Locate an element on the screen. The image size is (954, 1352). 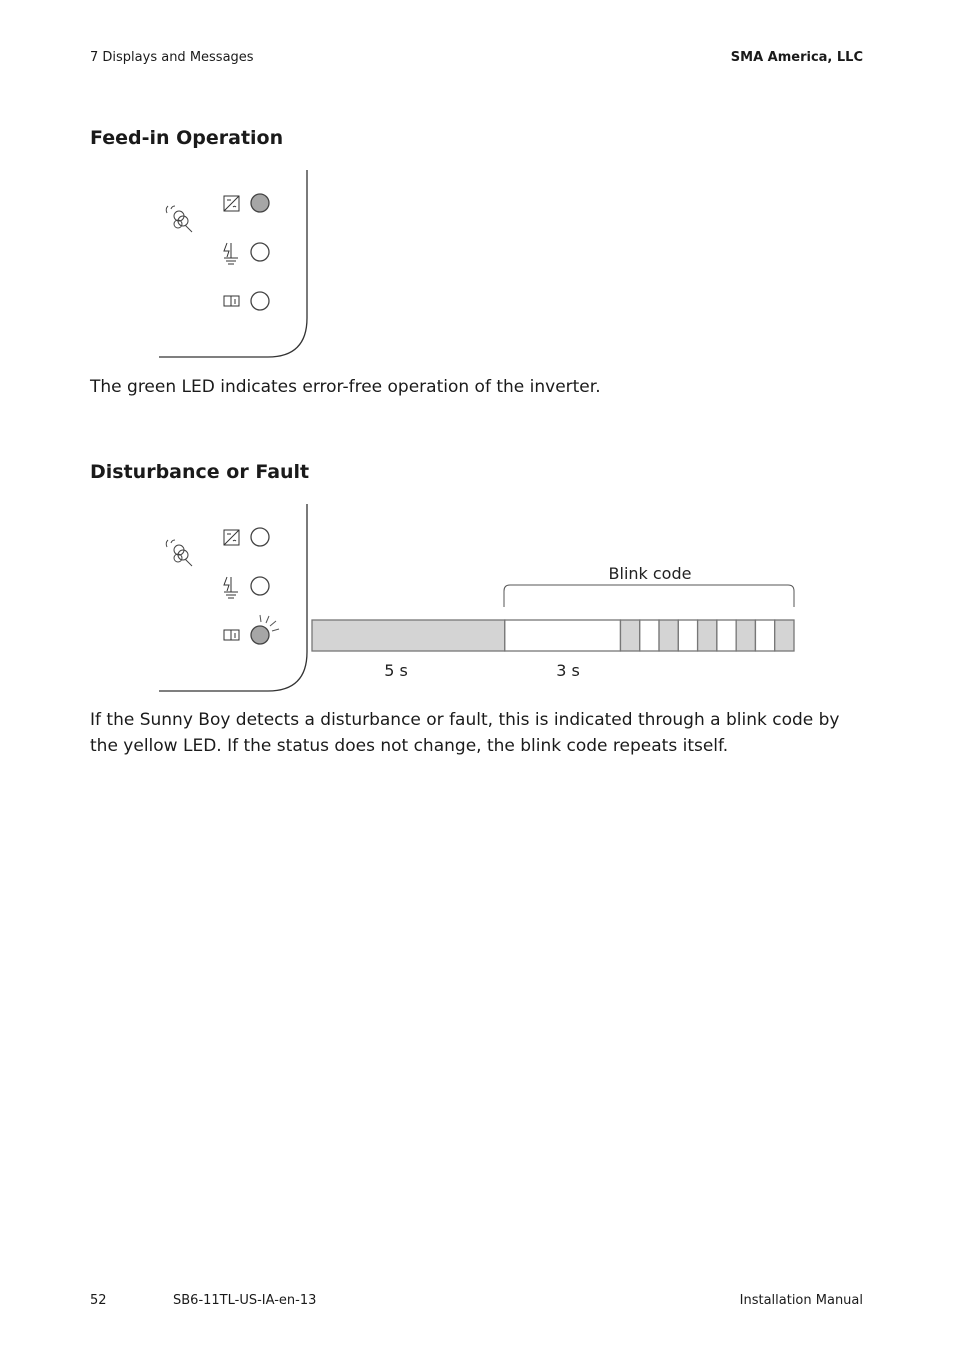
duration-label-3s: 3 s is located at coordinates (568, 670).